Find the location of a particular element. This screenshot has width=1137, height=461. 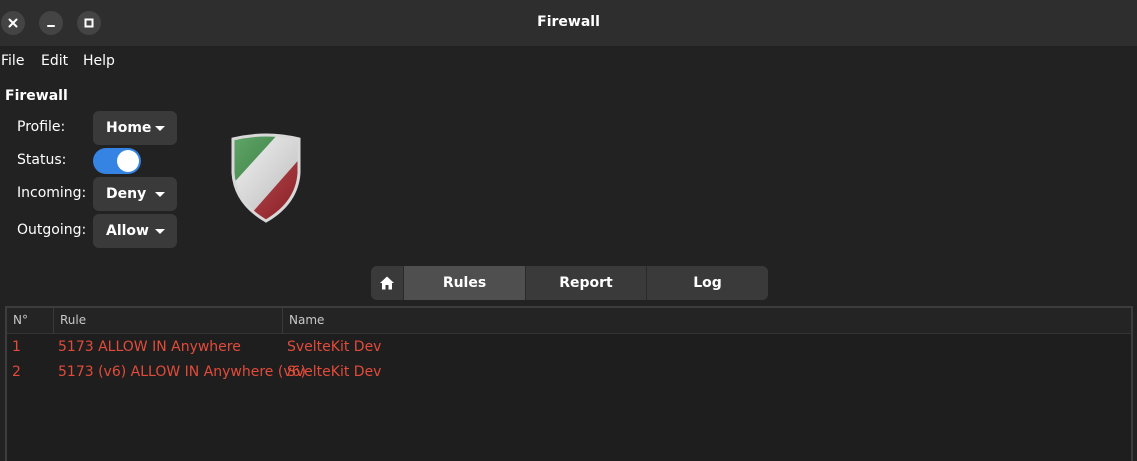

column-header-name: Name is located at coordinates (306, 320).